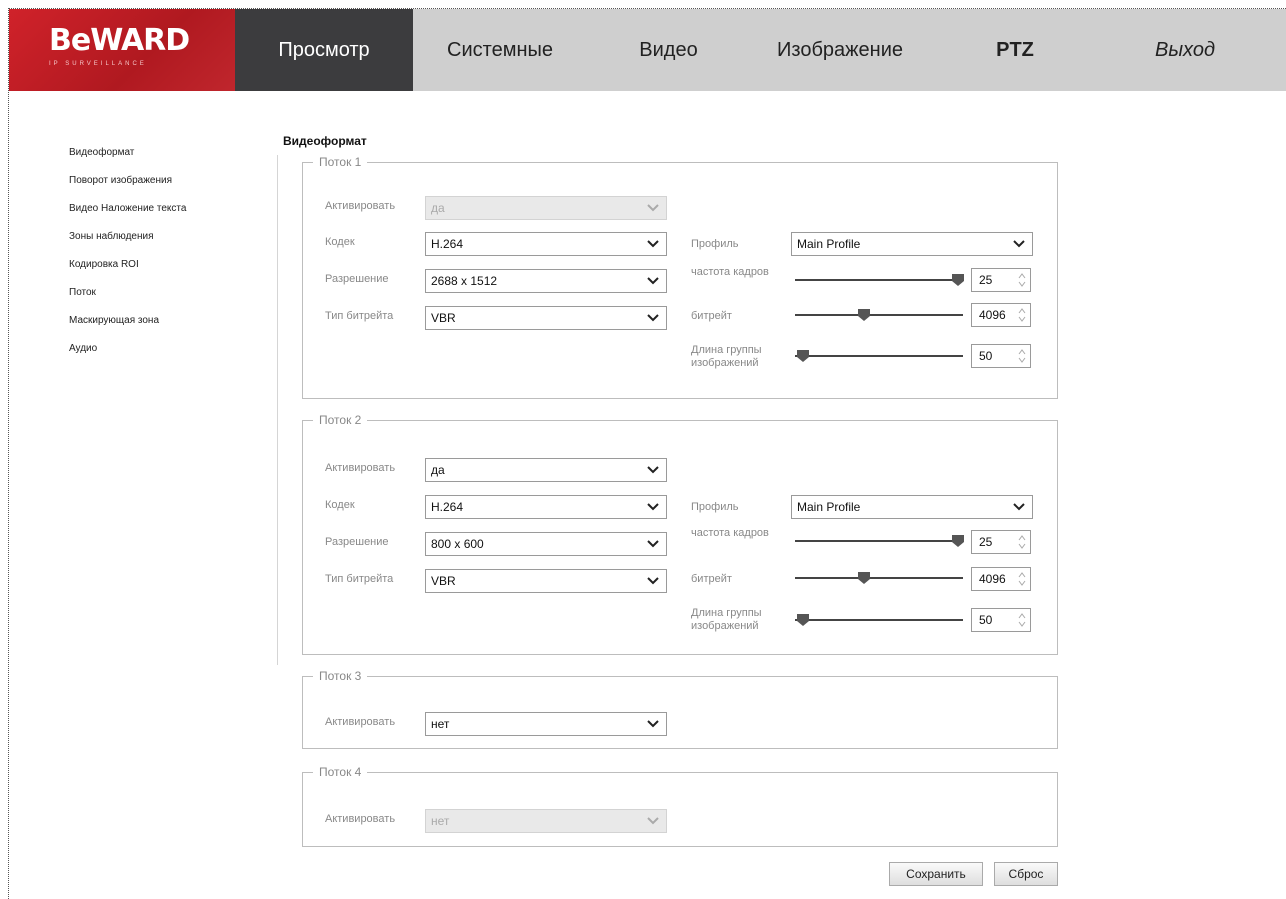 The image size is (1286, 899). I want to click on divider, so click(277, 410).